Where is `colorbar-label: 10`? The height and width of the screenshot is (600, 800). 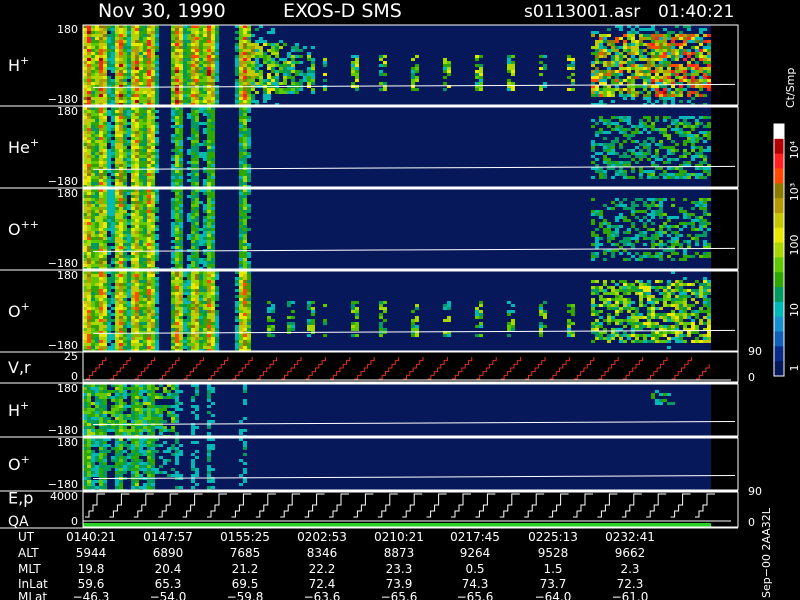 colorbar-label: 10 is located at coordinates (794, 310).